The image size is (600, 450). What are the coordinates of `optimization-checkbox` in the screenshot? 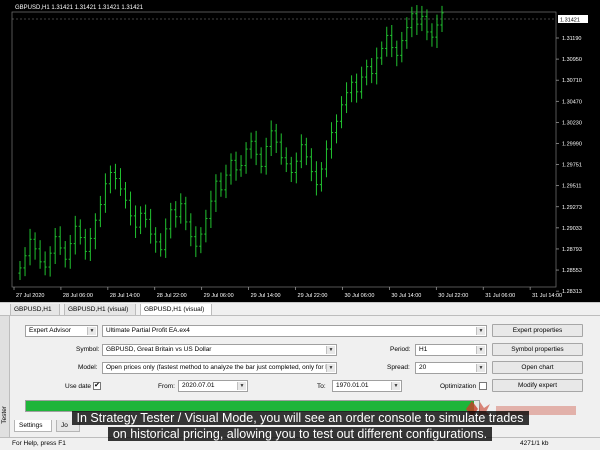 It's located at (483, 386).